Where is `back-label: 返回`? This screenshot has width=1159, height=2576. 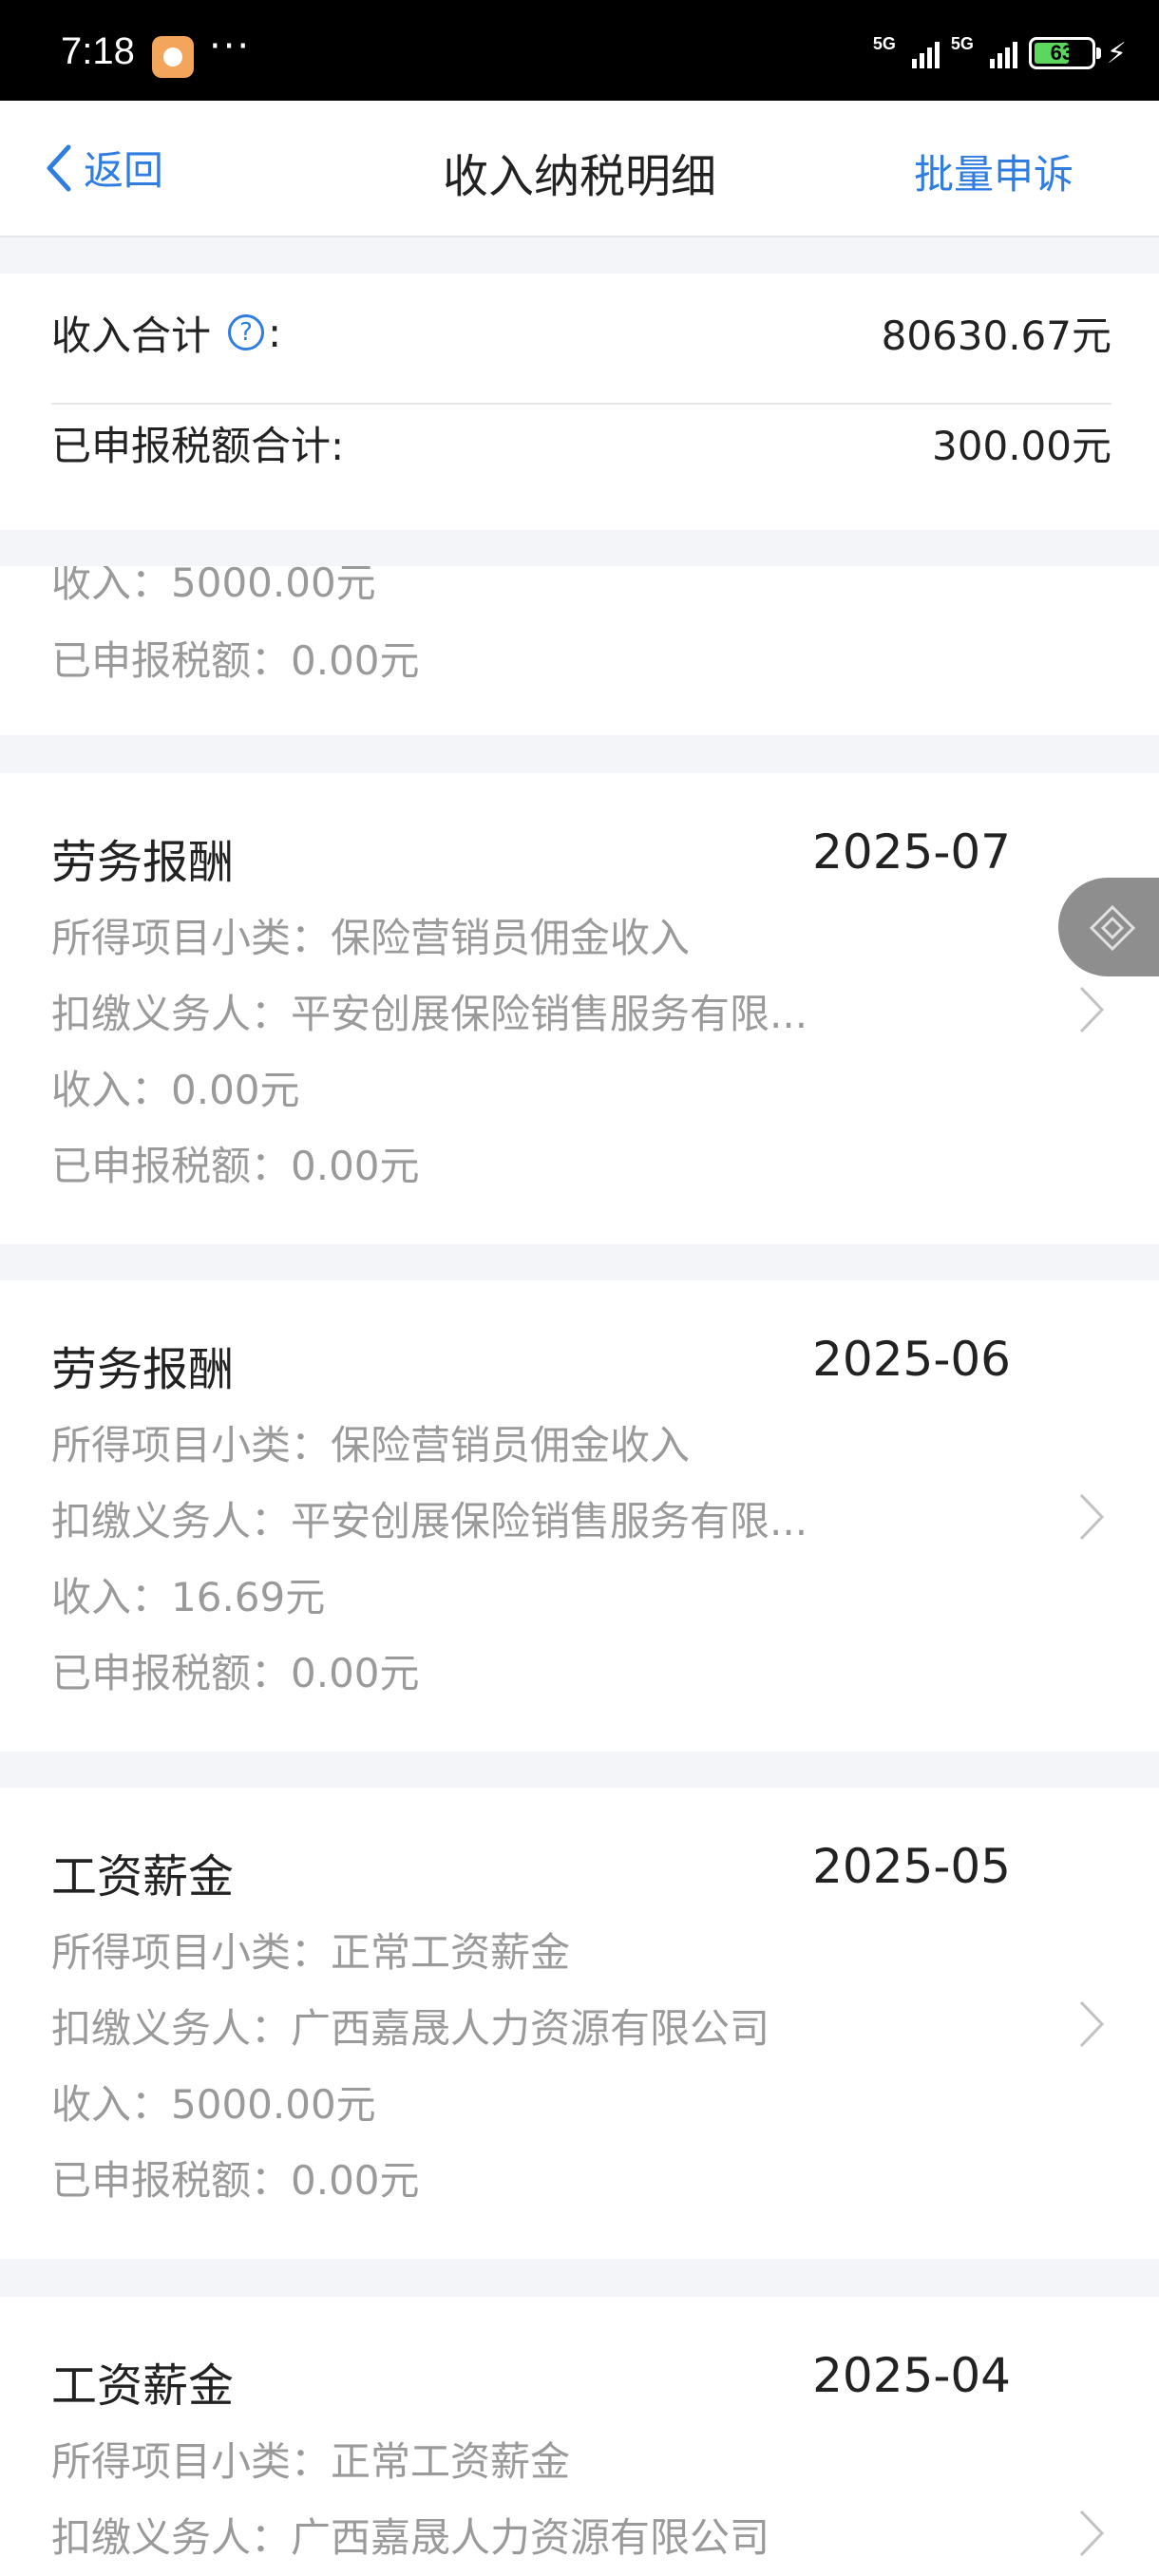 back-label: 返回 is located at coordinates (124, 170).